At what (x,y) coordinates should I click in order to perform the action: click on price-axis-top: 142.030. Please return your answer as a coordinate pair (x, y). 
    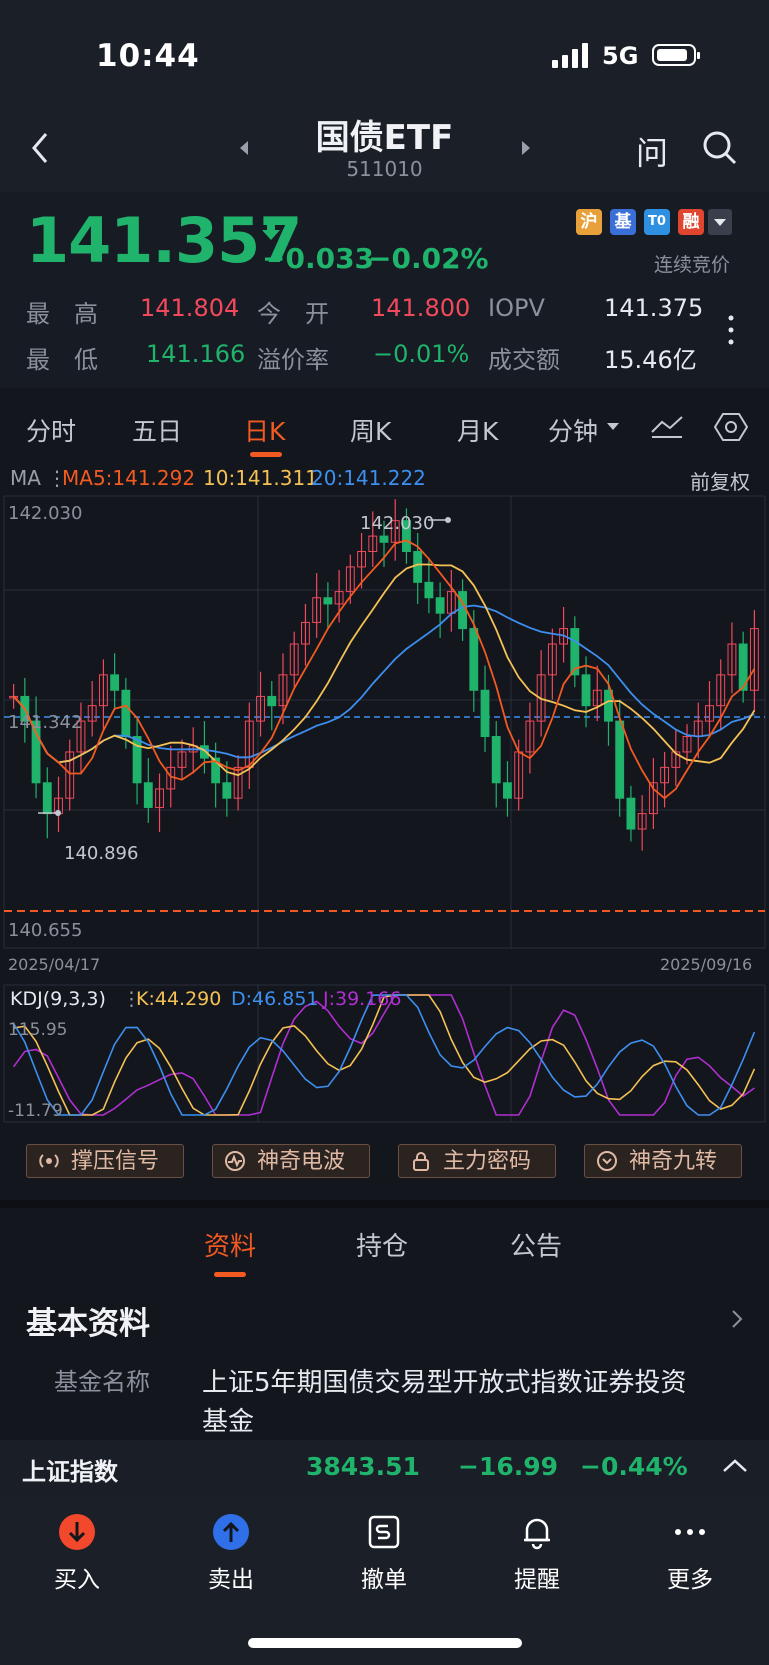
    Looking at the image, I should click on (45, 513).